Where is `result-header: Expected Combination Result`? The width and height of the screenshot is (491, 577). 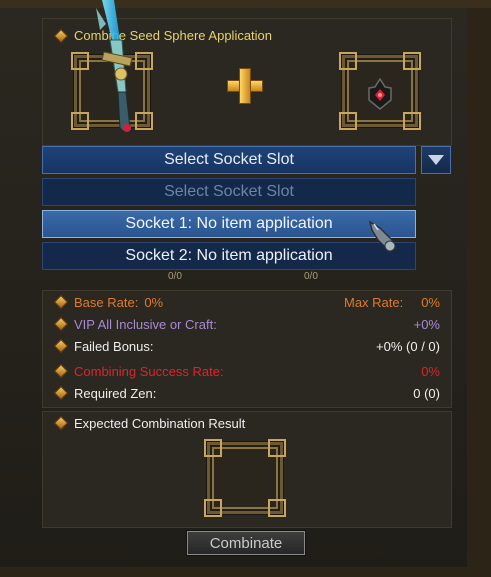
result-header: Expected Combination Result is located at coordinates (246, 423).